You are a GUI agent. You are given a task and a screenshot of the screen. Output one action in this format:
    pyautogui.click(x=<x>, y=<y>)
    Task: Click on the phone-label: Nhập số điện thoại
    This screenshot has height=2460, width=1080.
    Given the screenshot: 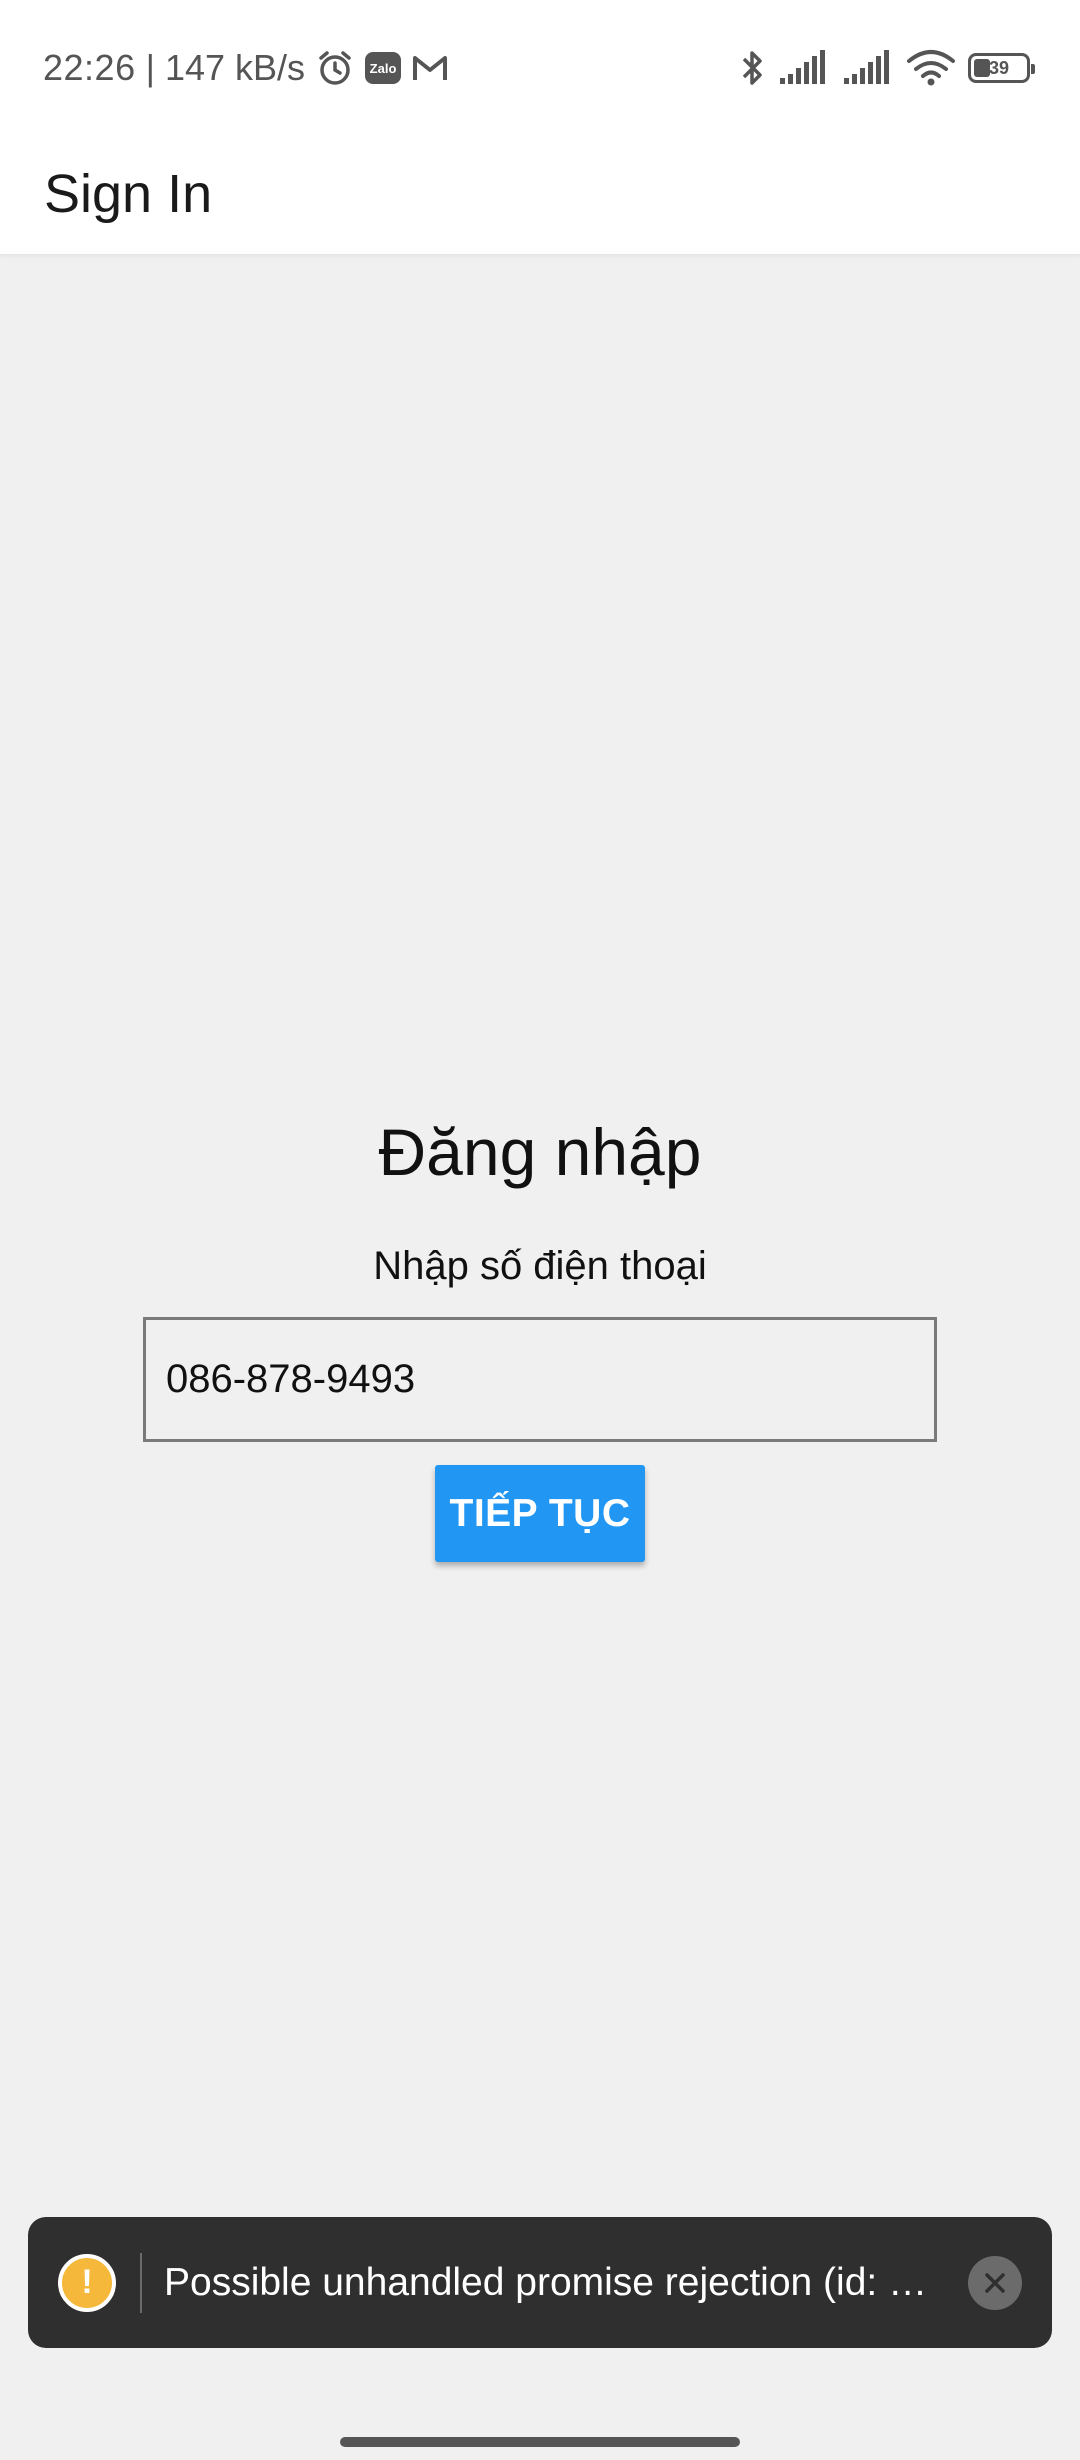 What is the action you would take?
    pyautogui.click(x=540, y=1266)
    